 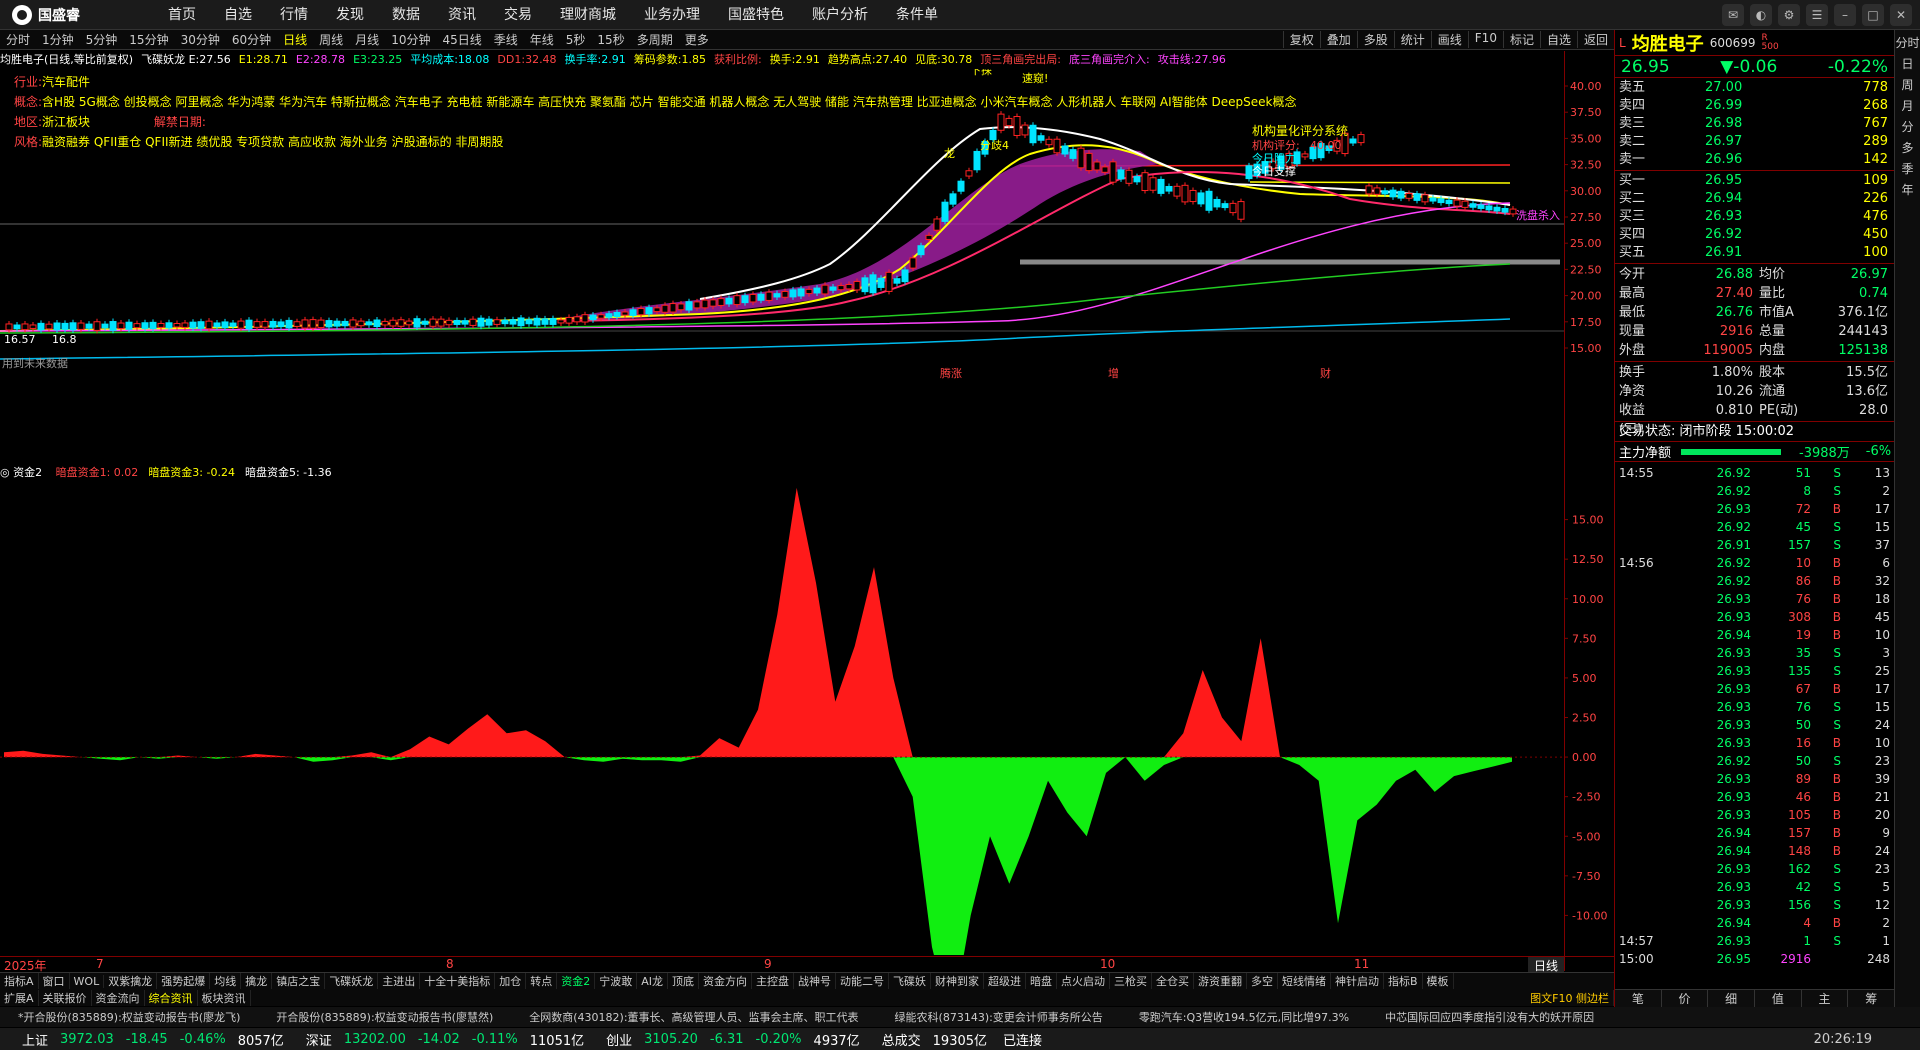 What do you see at coordinates (462, 15) in the screenshot?
I see `nav-item-5: 资讯` at bounding box center [462, 15].